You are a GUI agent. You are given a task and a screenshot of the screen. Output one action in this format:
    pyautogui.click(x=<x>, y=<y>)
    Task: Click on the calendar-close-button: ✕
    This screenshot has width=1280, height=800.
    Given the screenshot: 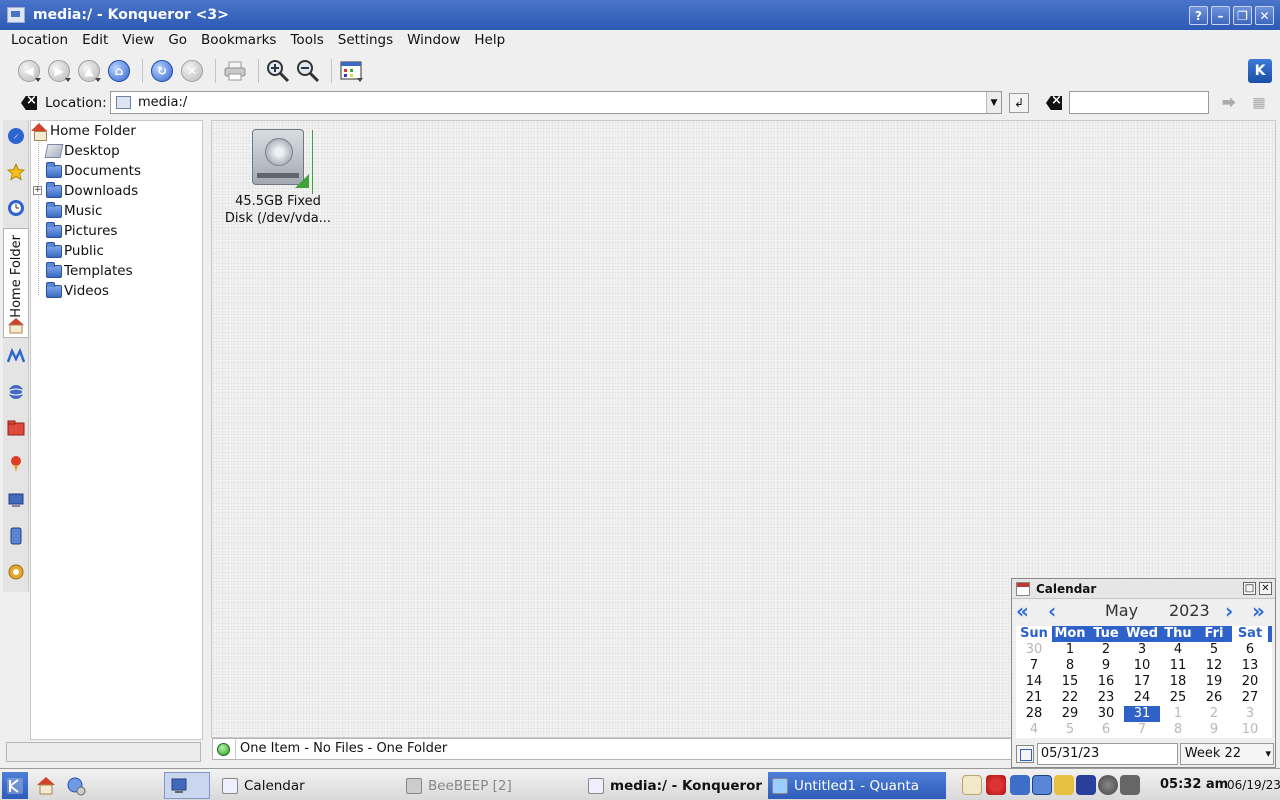 What is the action you would take?
    pyautogui.click(x=1265, y=588)
    